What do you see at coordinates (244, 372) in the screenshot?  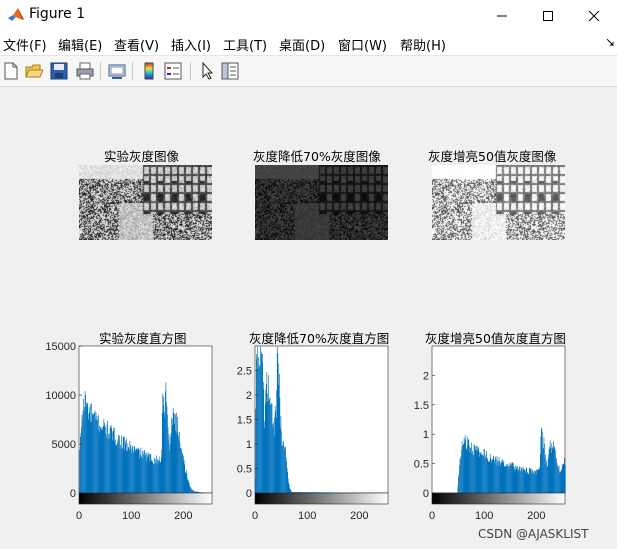 I see `y-tick-label: 2.5` at bounding box center [244, 372].